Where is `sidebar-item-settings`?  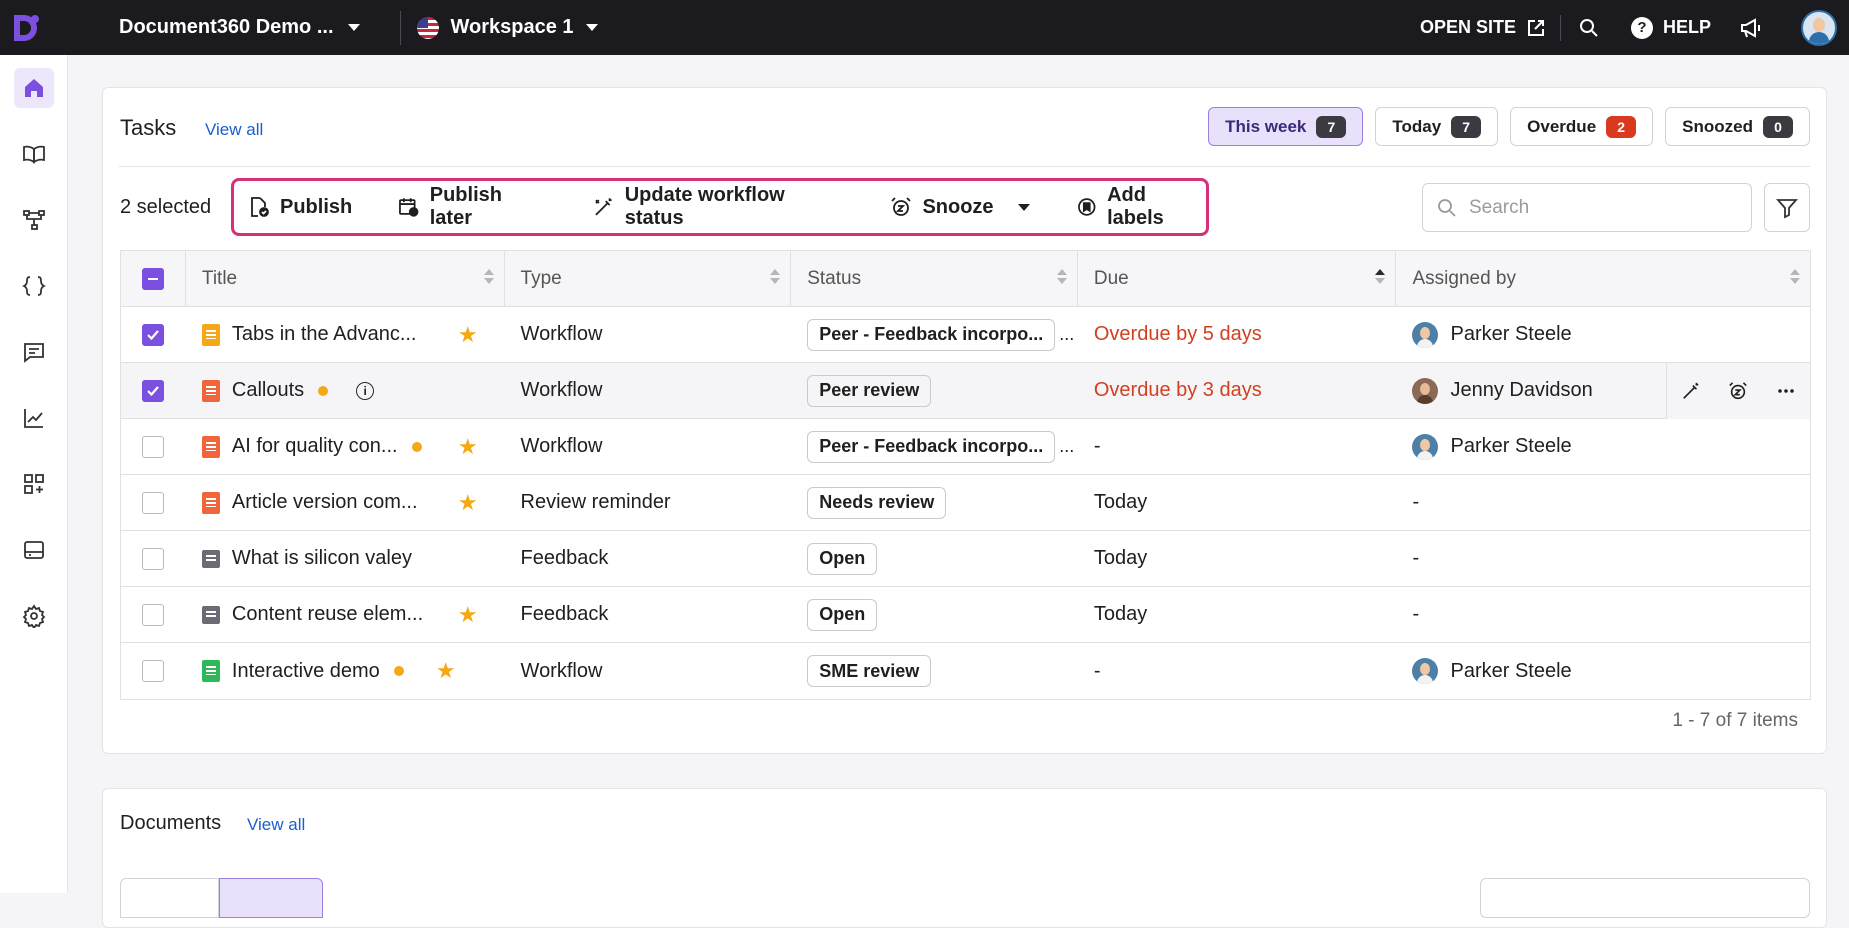
sidebar-item-settings is located at coordinates (34, 616).